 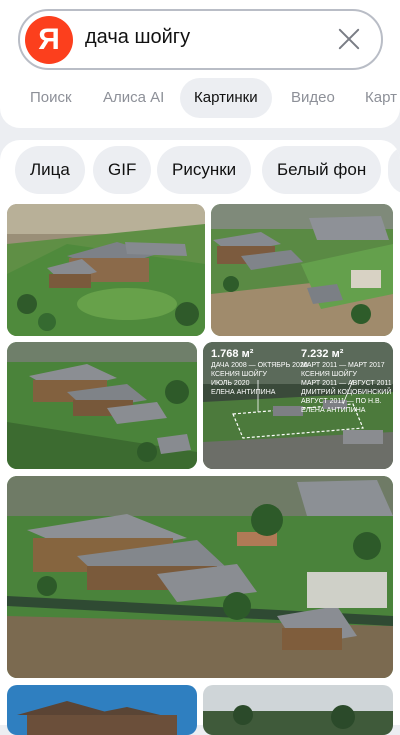 What do you see at coordinates (322, 170) in the screenshot?
I see `chip-white-background: Белый фон` at bounding box center [322, 170].